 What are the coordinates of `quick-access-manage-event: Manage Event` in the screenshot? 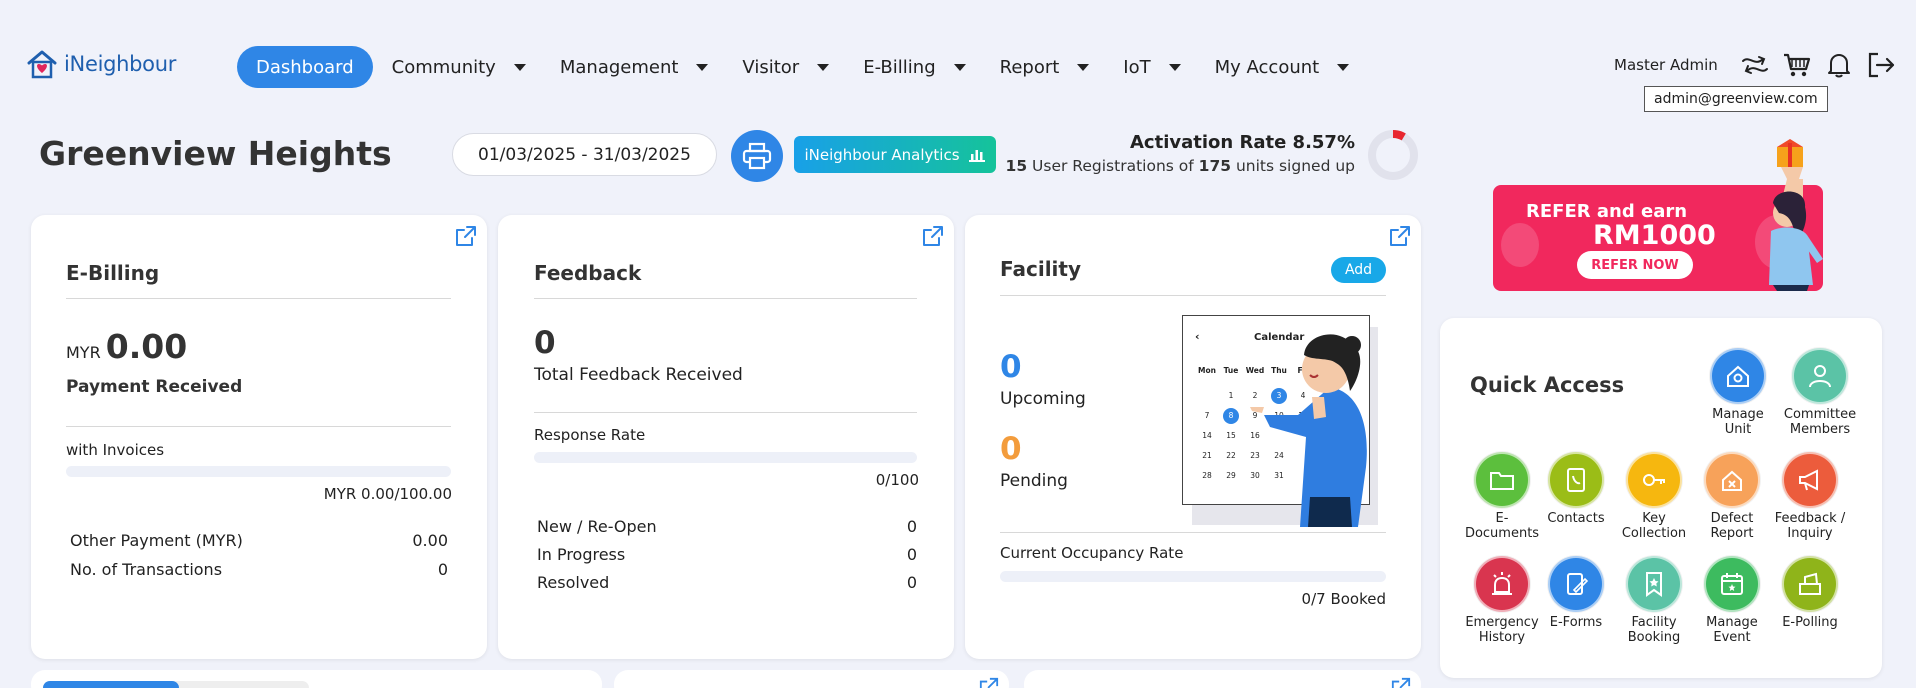 It's located at (1732, 600).